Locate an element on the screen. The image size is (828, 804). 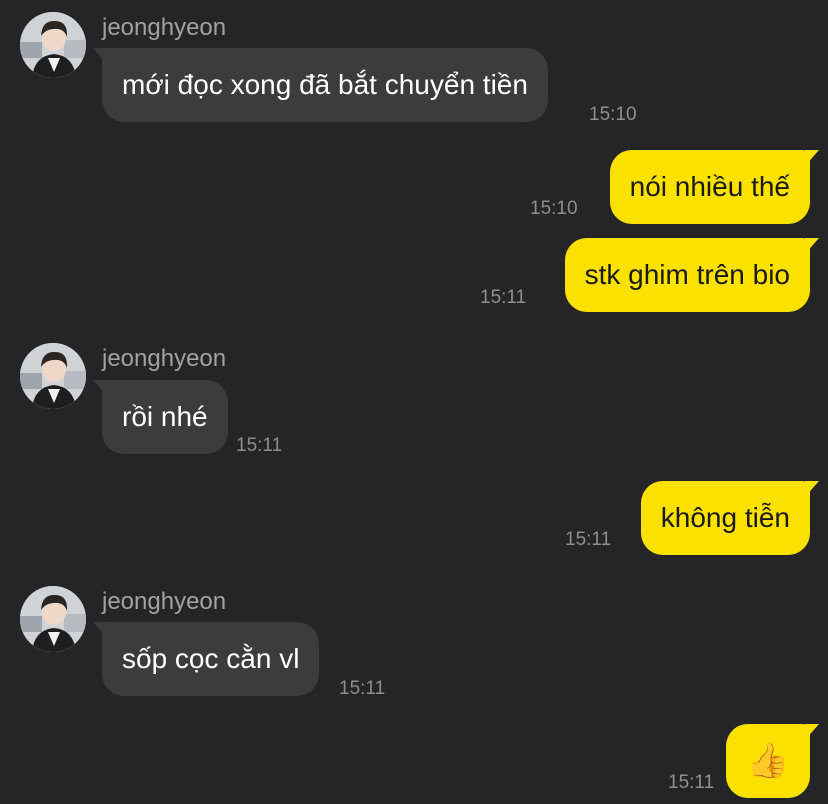
message-text: nói nhiều thế is located at coordinates (709, 186).